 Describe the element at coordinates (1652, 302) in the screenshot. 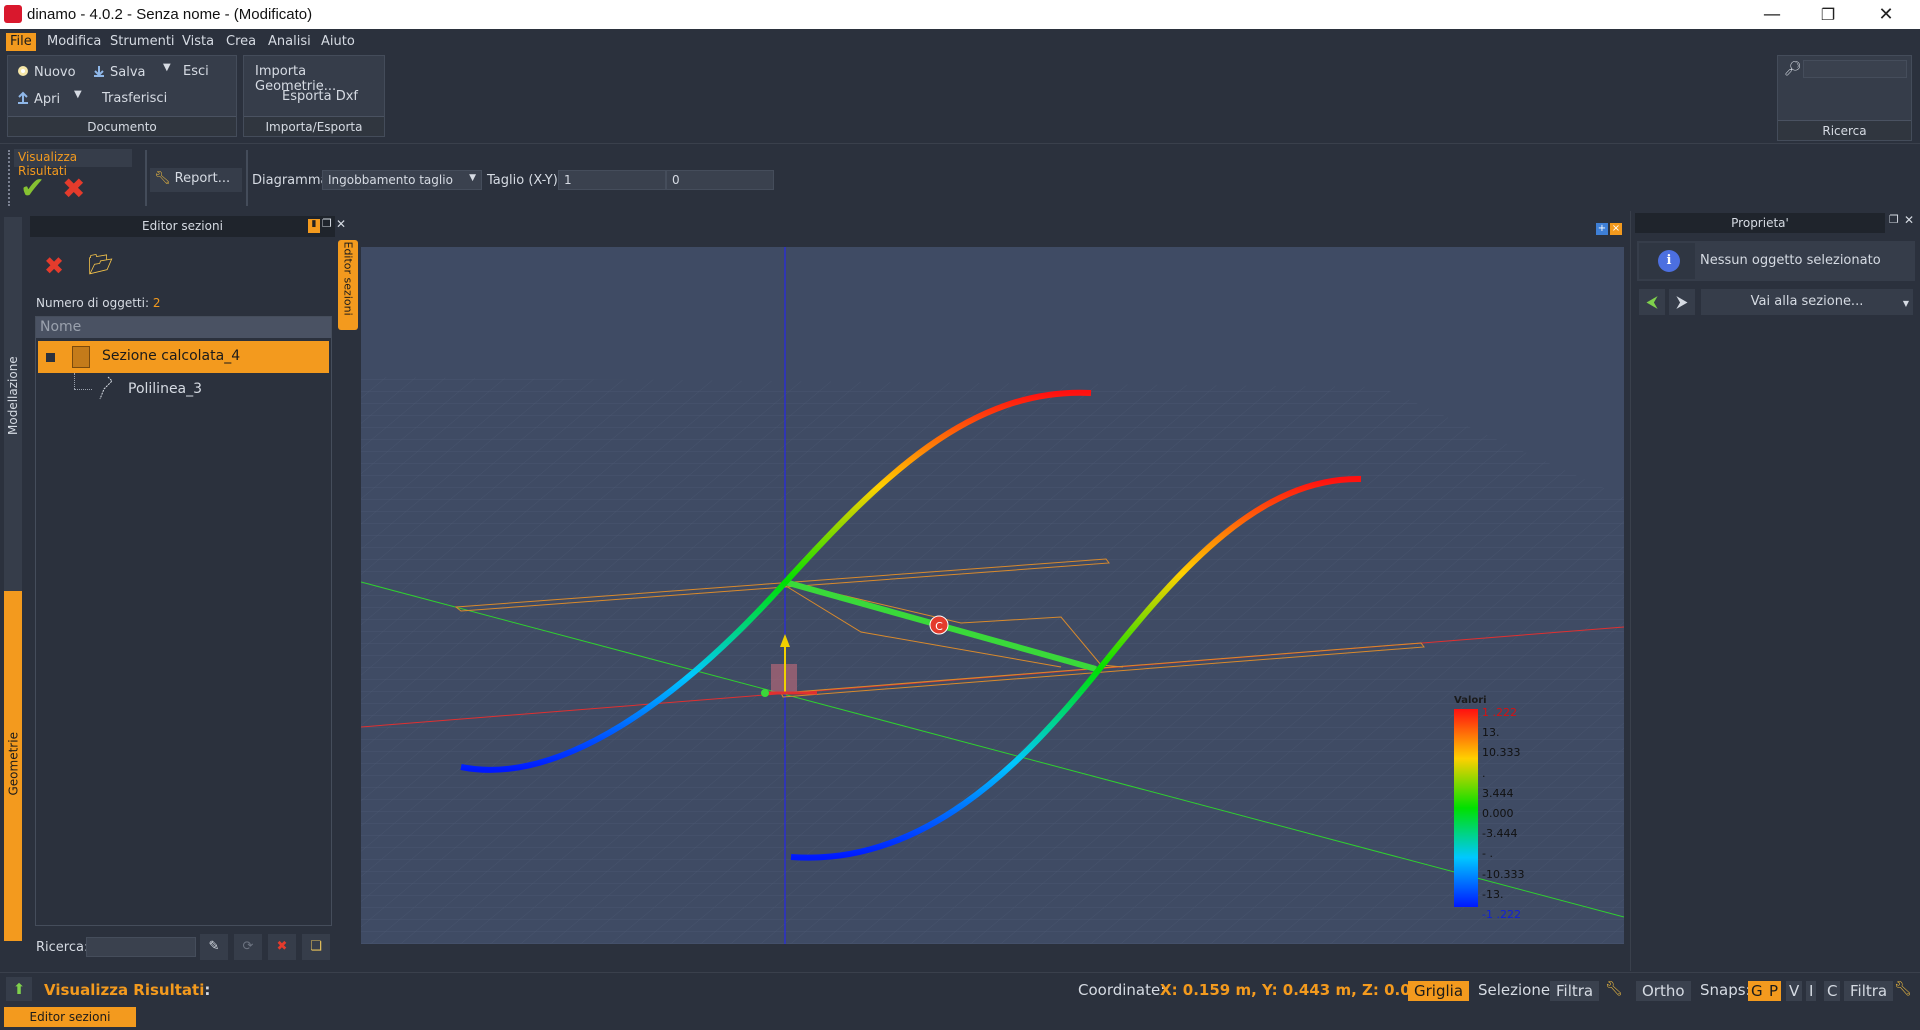

I see `back-arrow-icon: ⮜` at that location.